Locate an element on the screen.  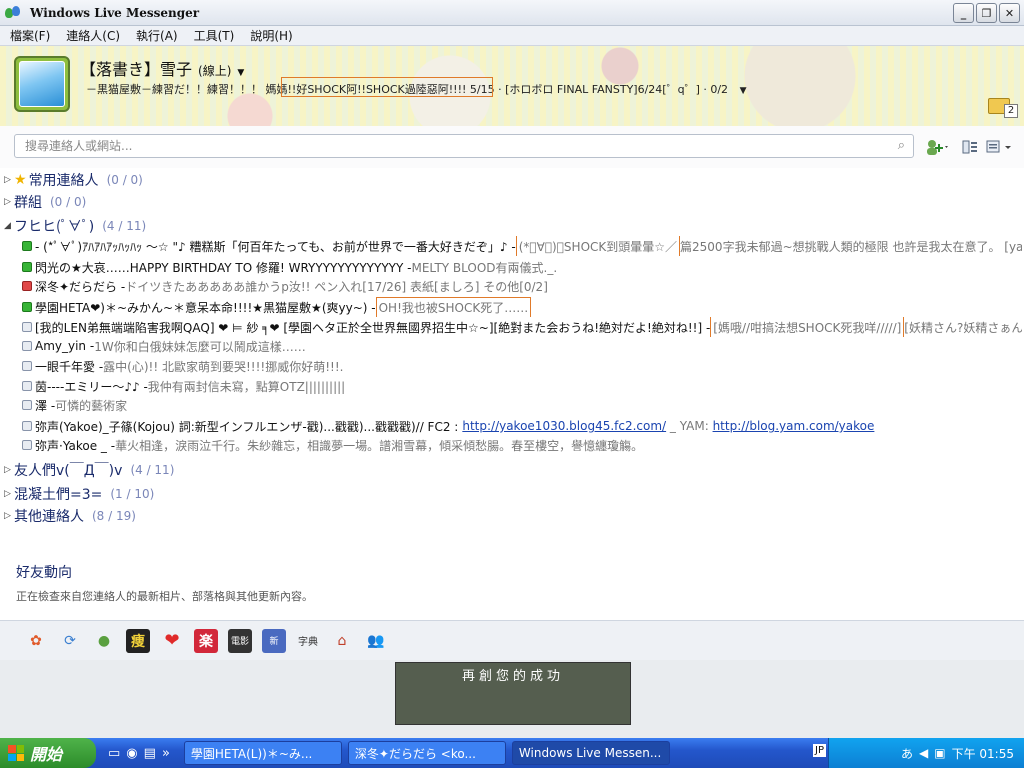
options-menu-button is located at coordinates (1000, 147).